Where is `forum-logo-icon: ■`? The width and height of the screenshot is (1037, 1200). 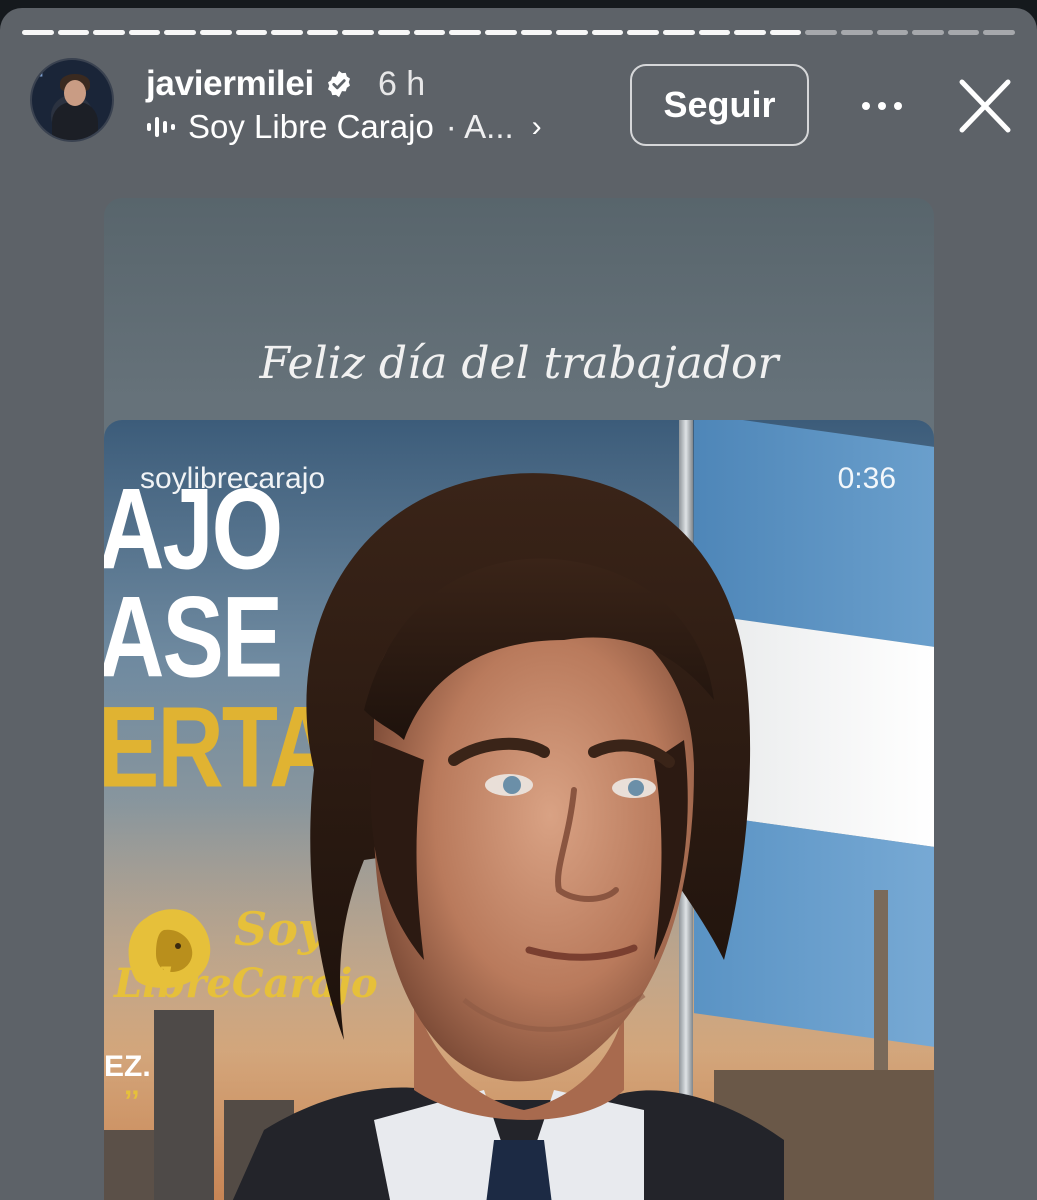
forum-logo-icon: ■ is located at coordinates (40, 74).